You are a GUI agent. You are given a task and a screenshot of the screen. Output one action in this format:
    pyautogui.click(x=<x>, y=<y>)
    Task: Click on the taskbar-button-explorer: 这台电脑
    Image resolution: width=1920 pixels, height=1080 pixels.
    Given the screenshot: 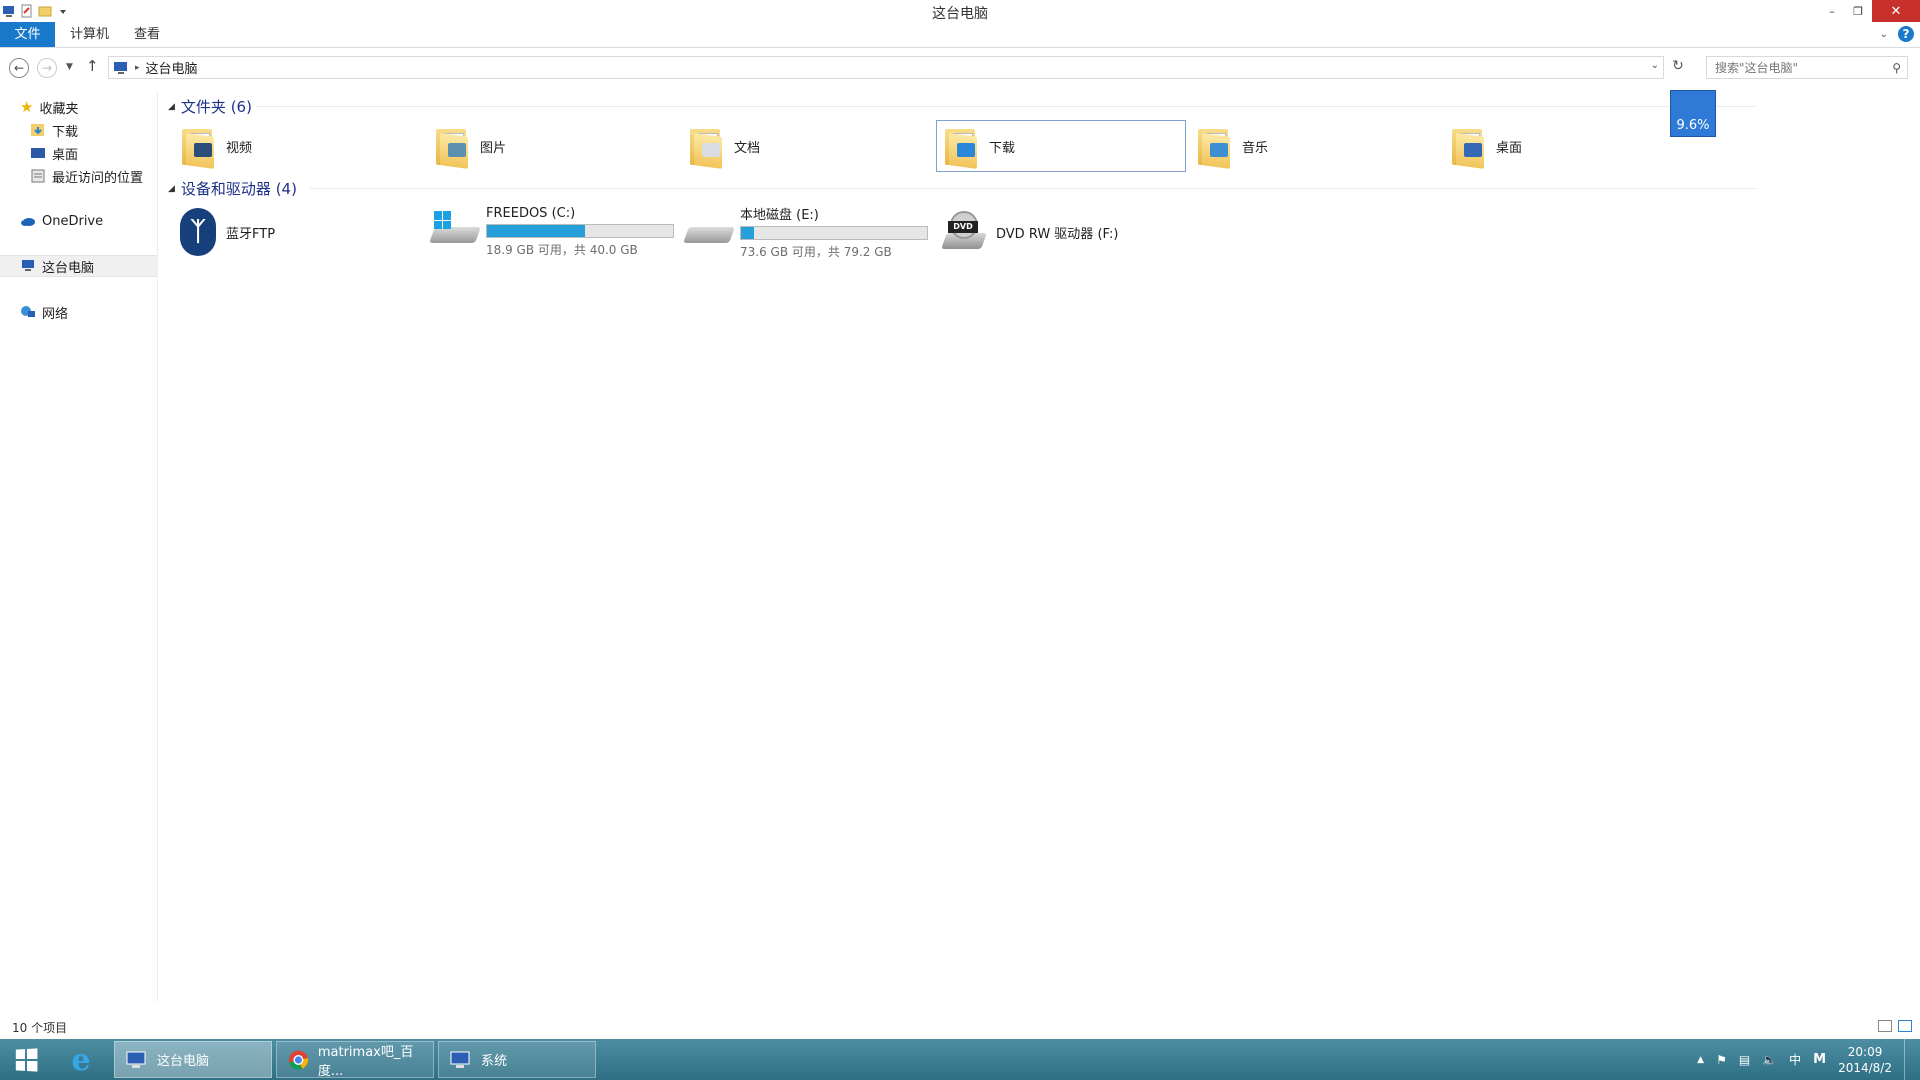 What is the action you would take?
    pyautogui.click(x=193, y=1059)
    